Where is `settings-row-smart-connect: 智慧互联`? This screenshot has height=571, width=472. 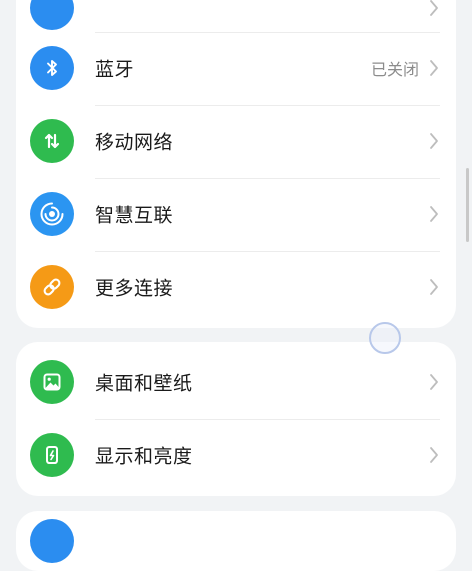 settings-row-smart-connect: 智慧互联 is located at coordinates (236, 214).